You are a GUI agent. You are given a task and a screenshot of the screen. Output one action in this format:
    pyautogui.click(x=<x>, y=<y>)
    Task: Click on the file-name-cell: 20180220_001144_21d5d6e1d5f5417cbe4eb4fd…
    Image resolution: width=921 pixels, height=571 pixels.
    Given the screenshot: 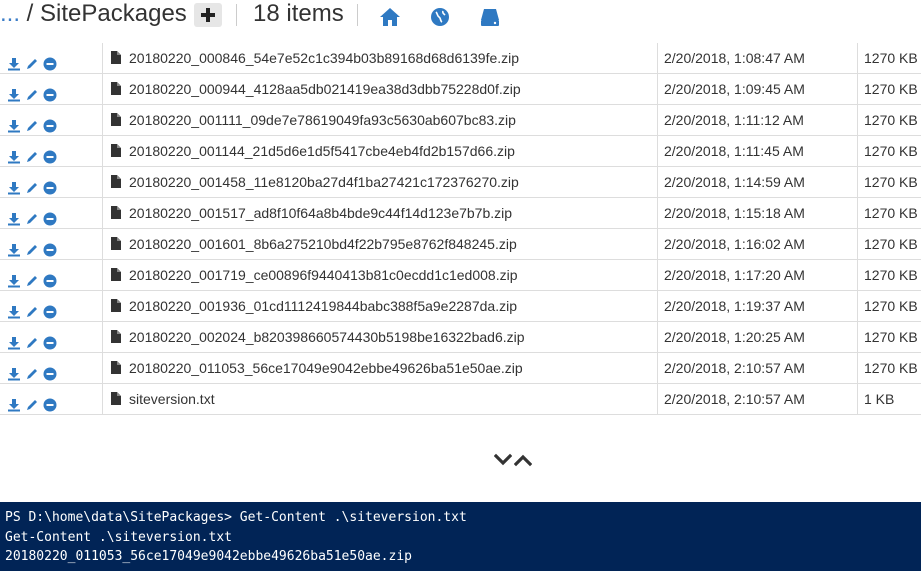 What is the action you would take?
    pyautogui.click(x=380, y=151)
    